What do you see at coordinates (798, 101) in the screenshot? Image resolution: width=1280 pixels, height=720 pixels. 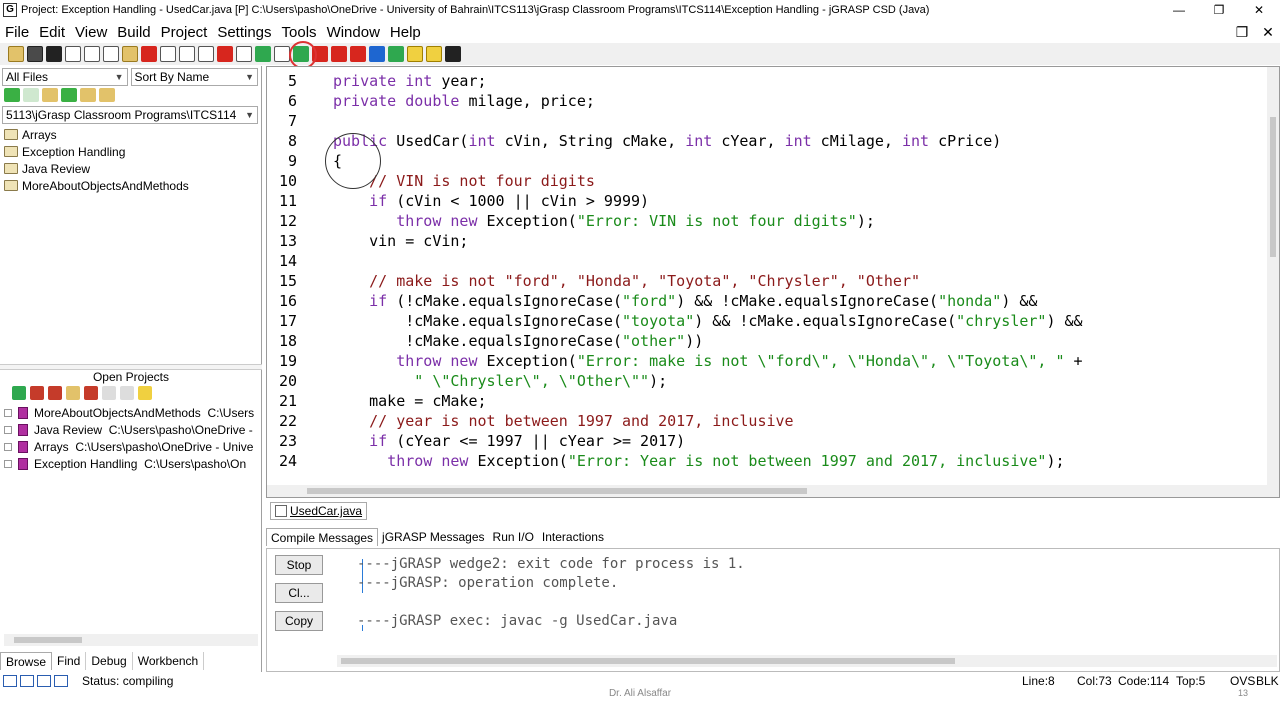 I see `code-line: private double milage, price;` at bounding box center [798, 101].